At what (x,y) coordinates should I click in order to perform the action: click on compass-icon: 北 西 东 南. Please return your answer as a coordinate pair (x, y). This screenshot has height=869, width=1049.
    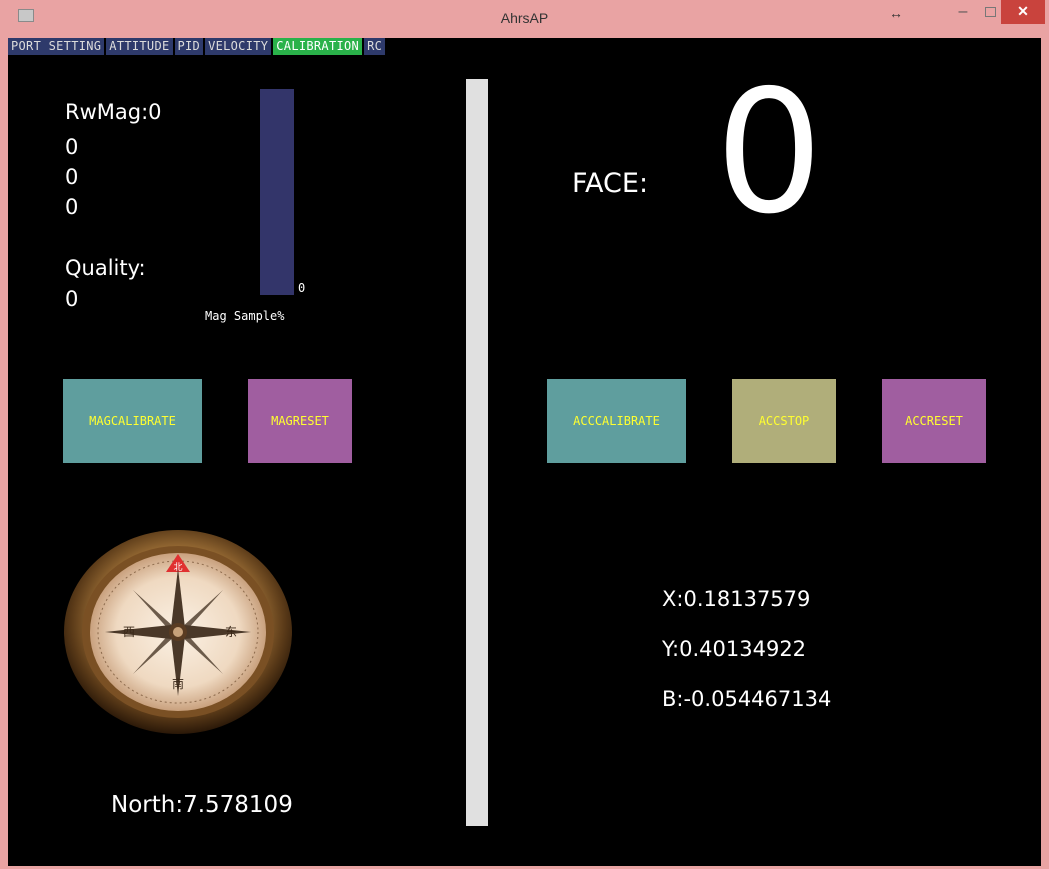
    Looking at the image, I should click on (178, 632).